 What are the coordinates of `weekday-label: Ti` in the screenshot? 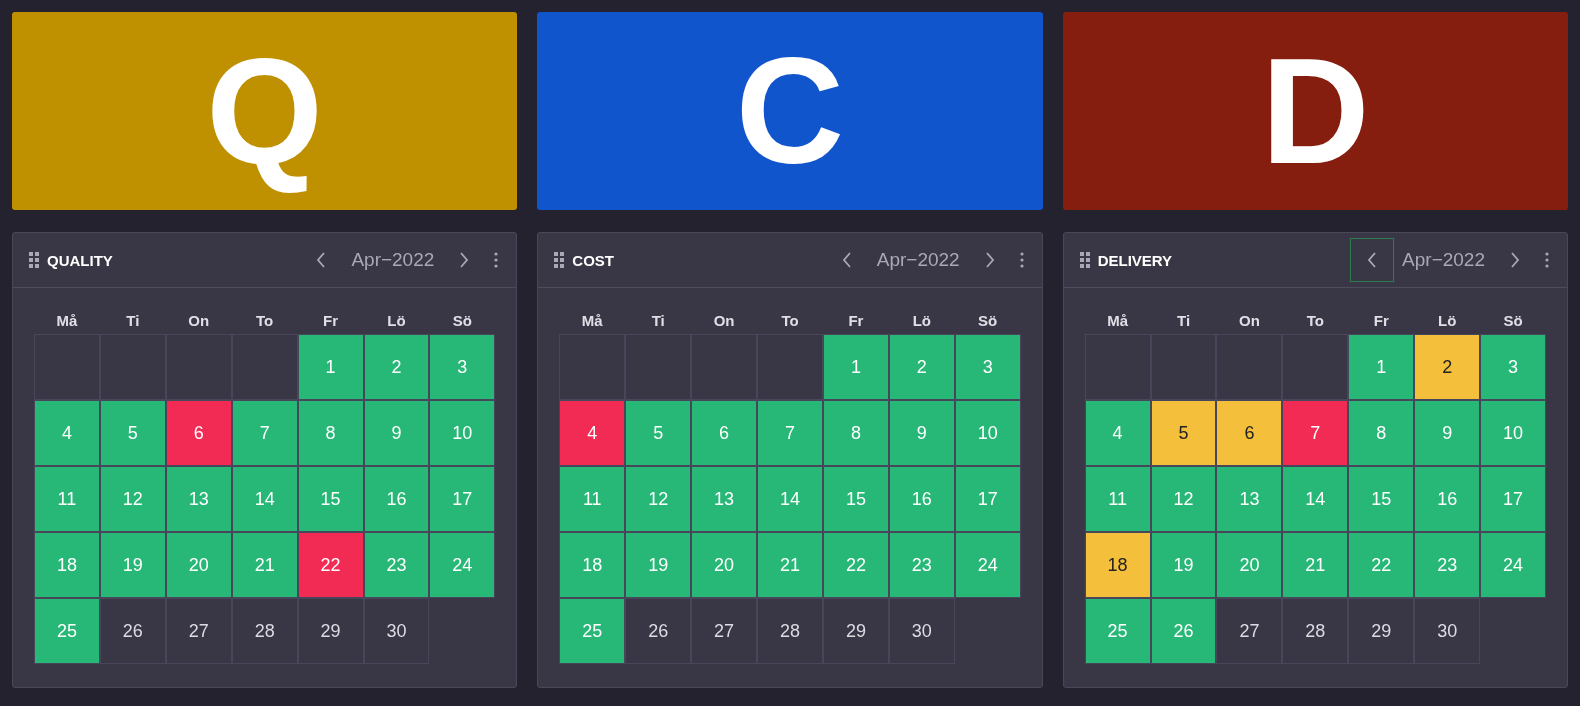 It's located at (133, 320).